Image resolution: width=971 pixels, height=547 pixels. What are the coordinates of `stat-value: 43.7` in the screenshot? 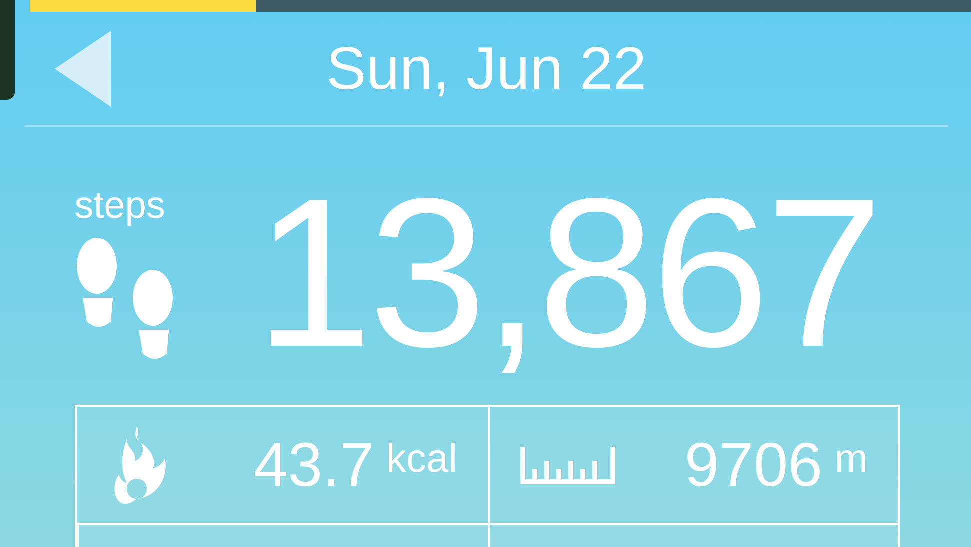 It's located at (314, 465).